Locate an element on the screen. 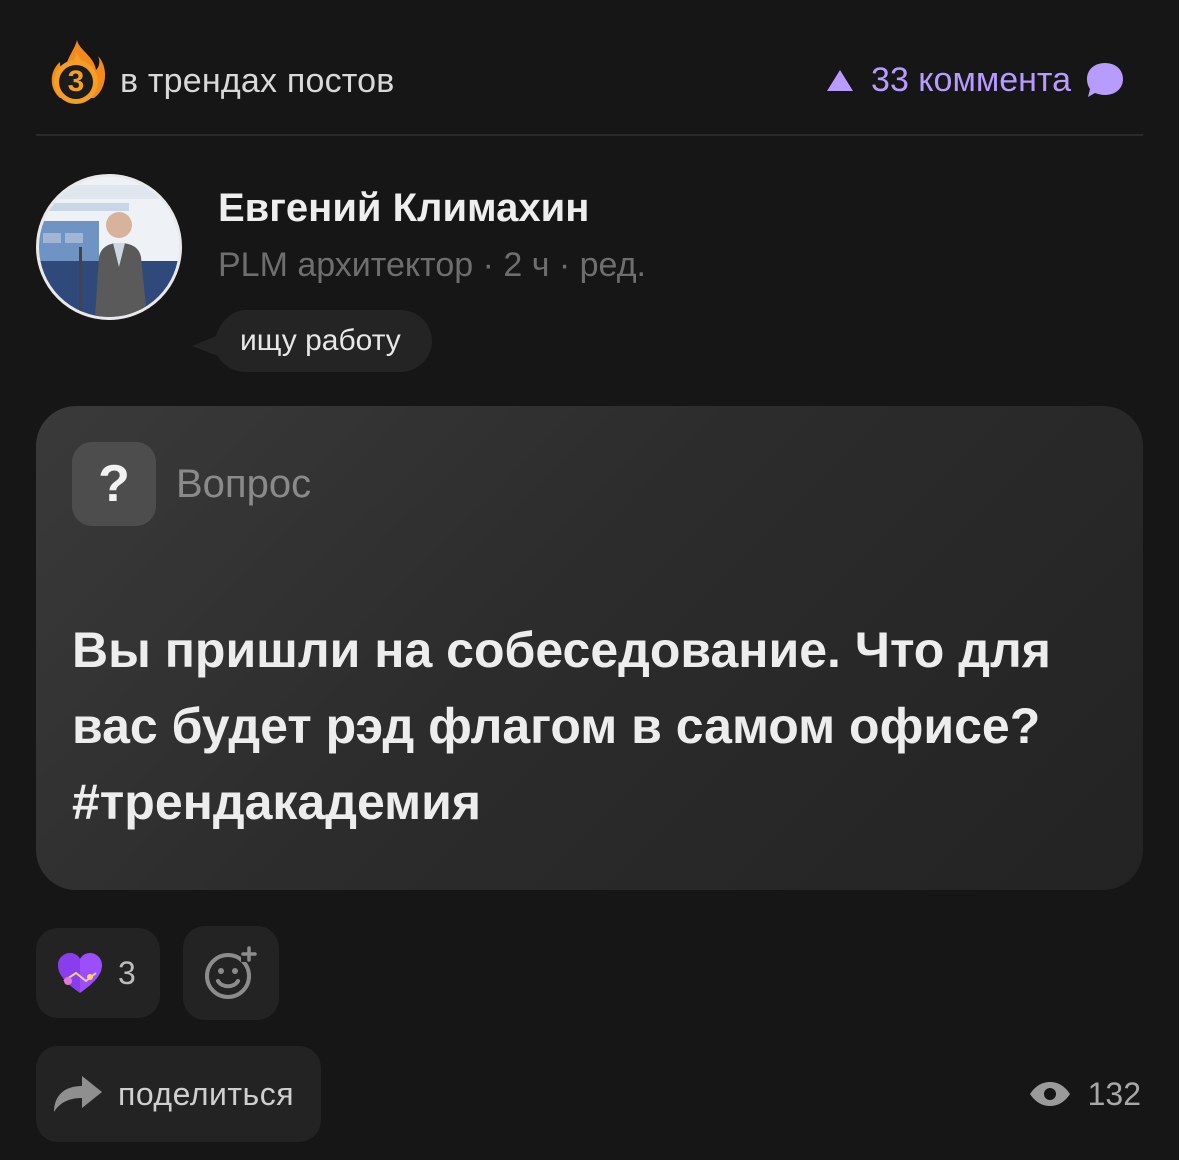  trend-rank: 3 is located at coordinates (76, 81).